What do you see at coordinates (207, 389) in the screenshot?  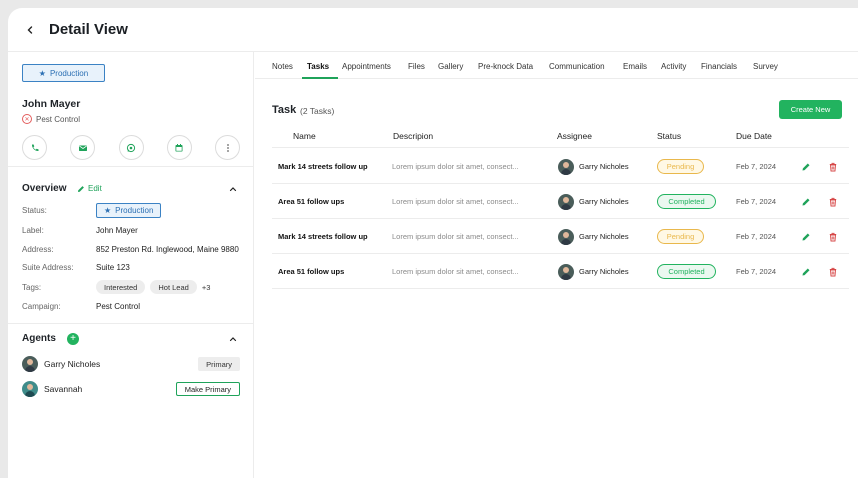 I see `make-primary-button: Make Primary` at bounding box center [207, 389].